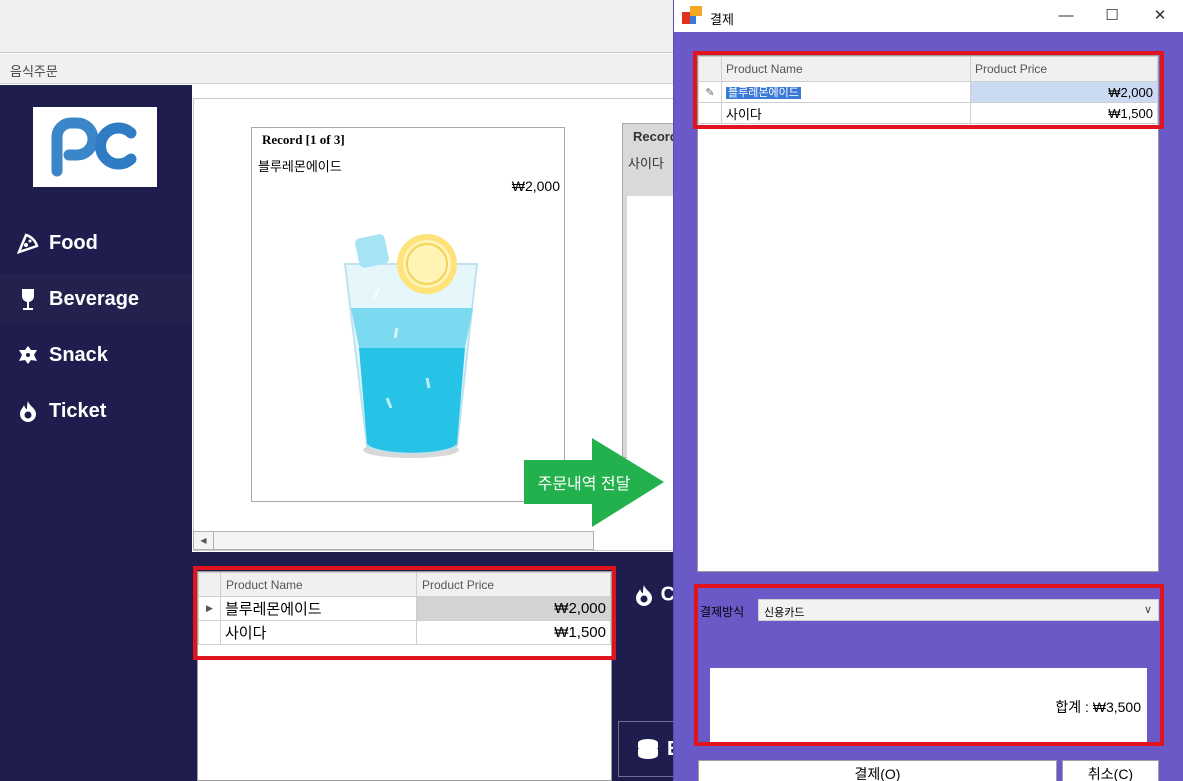  Describe the element at coordinates (646, 163) in the screenshot. I see `product-name: 사이다` at that location.